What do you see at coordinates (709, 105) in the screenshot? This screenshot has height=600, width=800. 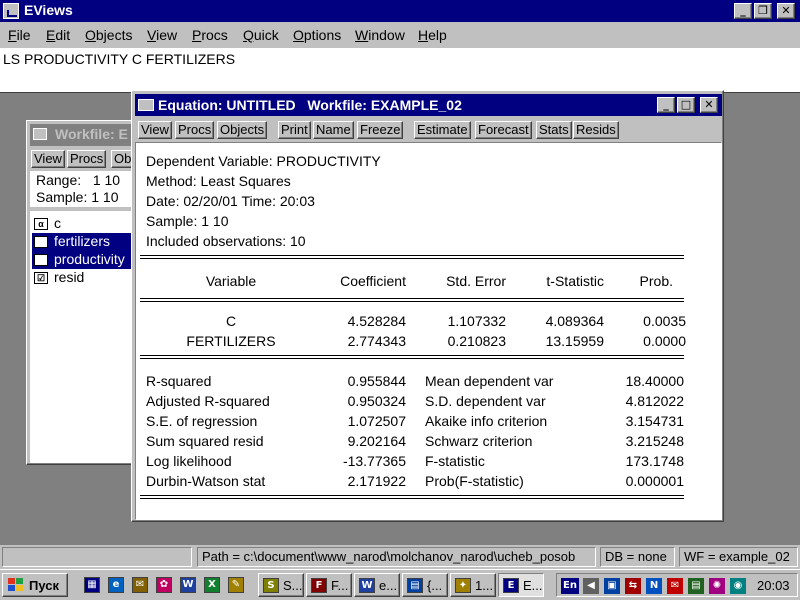 I see `equation-close-button: ✕` at bounding box center [709, 105].